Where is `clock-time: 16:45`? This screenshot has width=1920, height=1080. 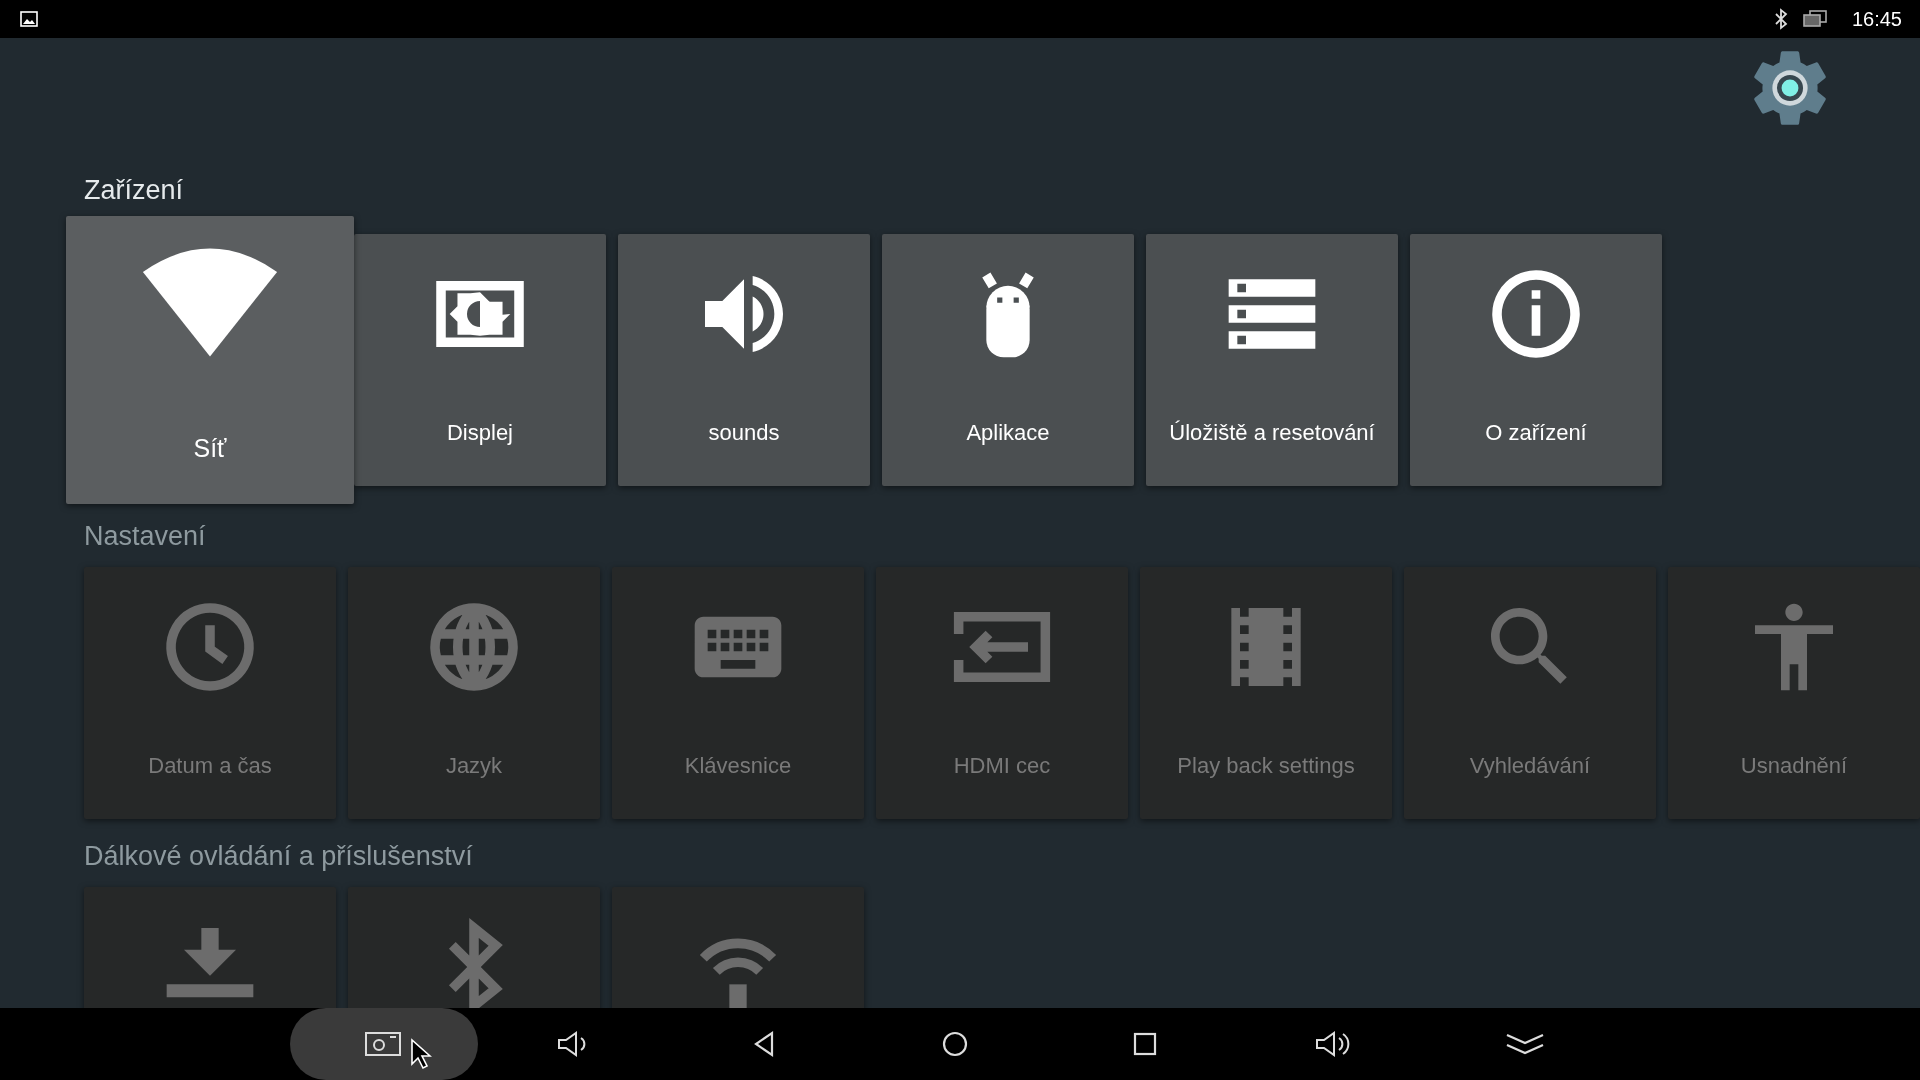
clock-time: 16:45 is located at coordinates (1876, 19).